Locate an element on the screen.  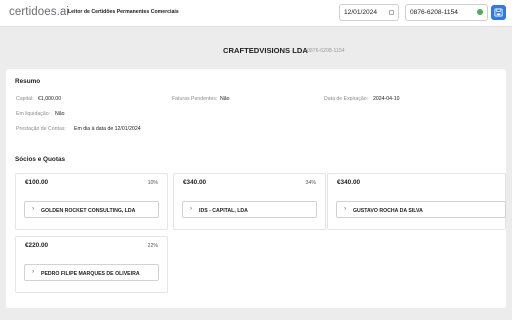
app-logo: certidoes.ai is located at coordinates (39, 12).